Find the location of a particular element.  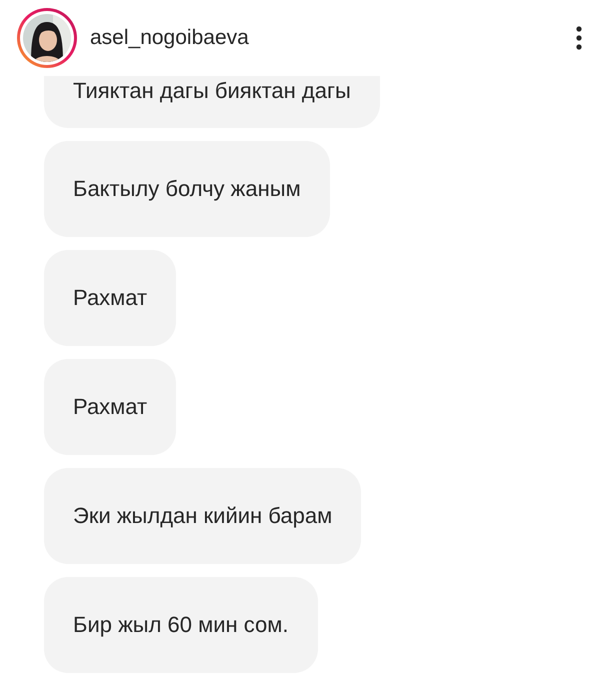

more-options-icon is located at coordinates (579, 38).